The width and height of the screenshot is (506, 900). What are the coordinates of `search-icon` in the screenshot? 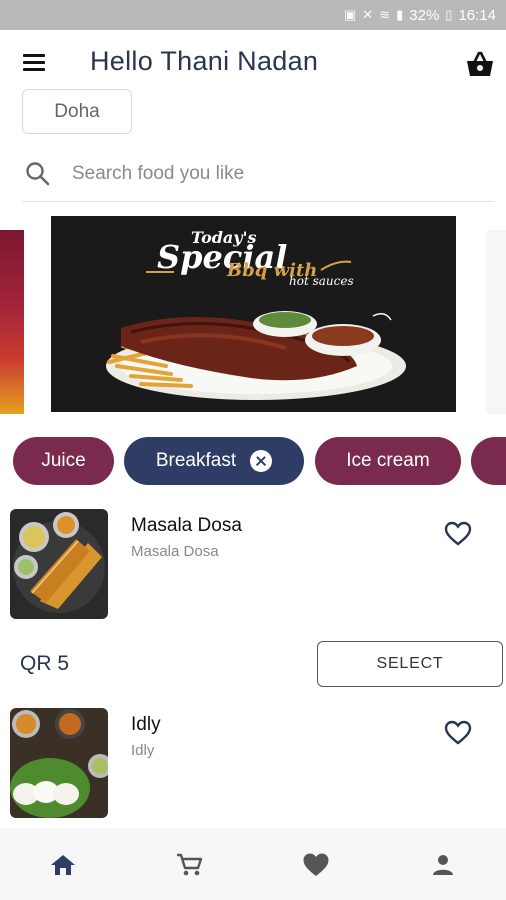 It's located at (38, 173).